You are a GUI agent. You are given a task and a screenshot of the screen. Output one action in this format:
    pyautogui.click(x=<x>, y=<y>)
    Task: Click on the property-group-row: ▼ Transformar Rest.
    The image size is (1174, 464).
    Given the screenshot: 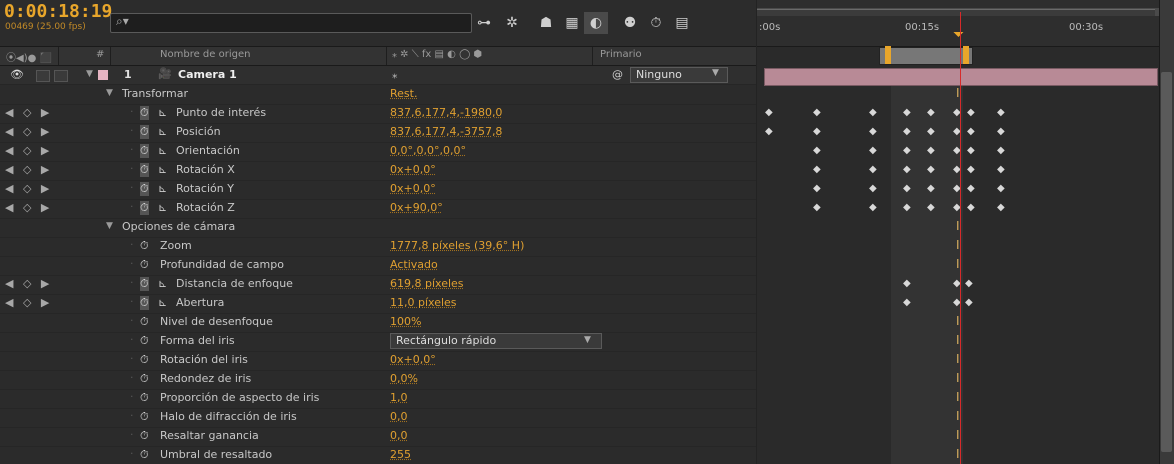 What is the action you would take?
    pyautogui.click(x=378, y=95)
    